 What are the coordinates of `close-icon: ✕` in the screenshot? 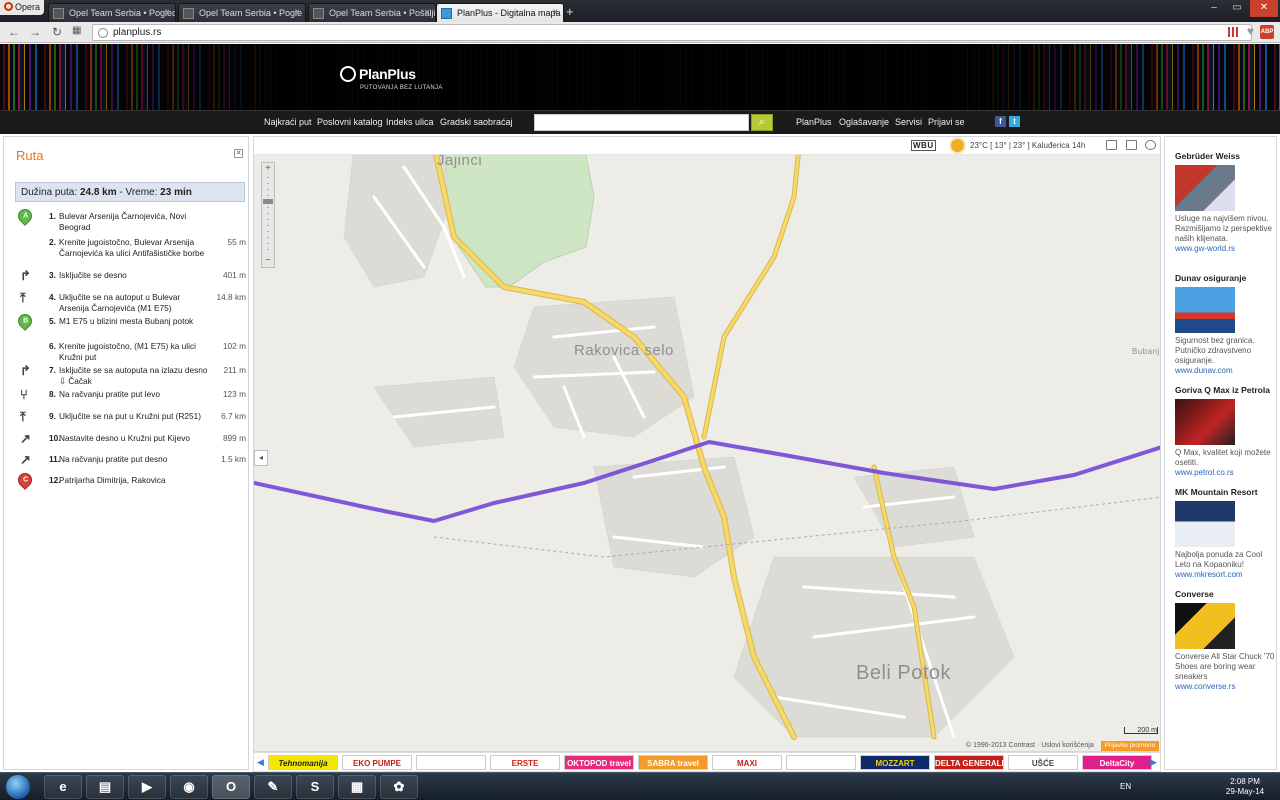 It's located at (238, 153).